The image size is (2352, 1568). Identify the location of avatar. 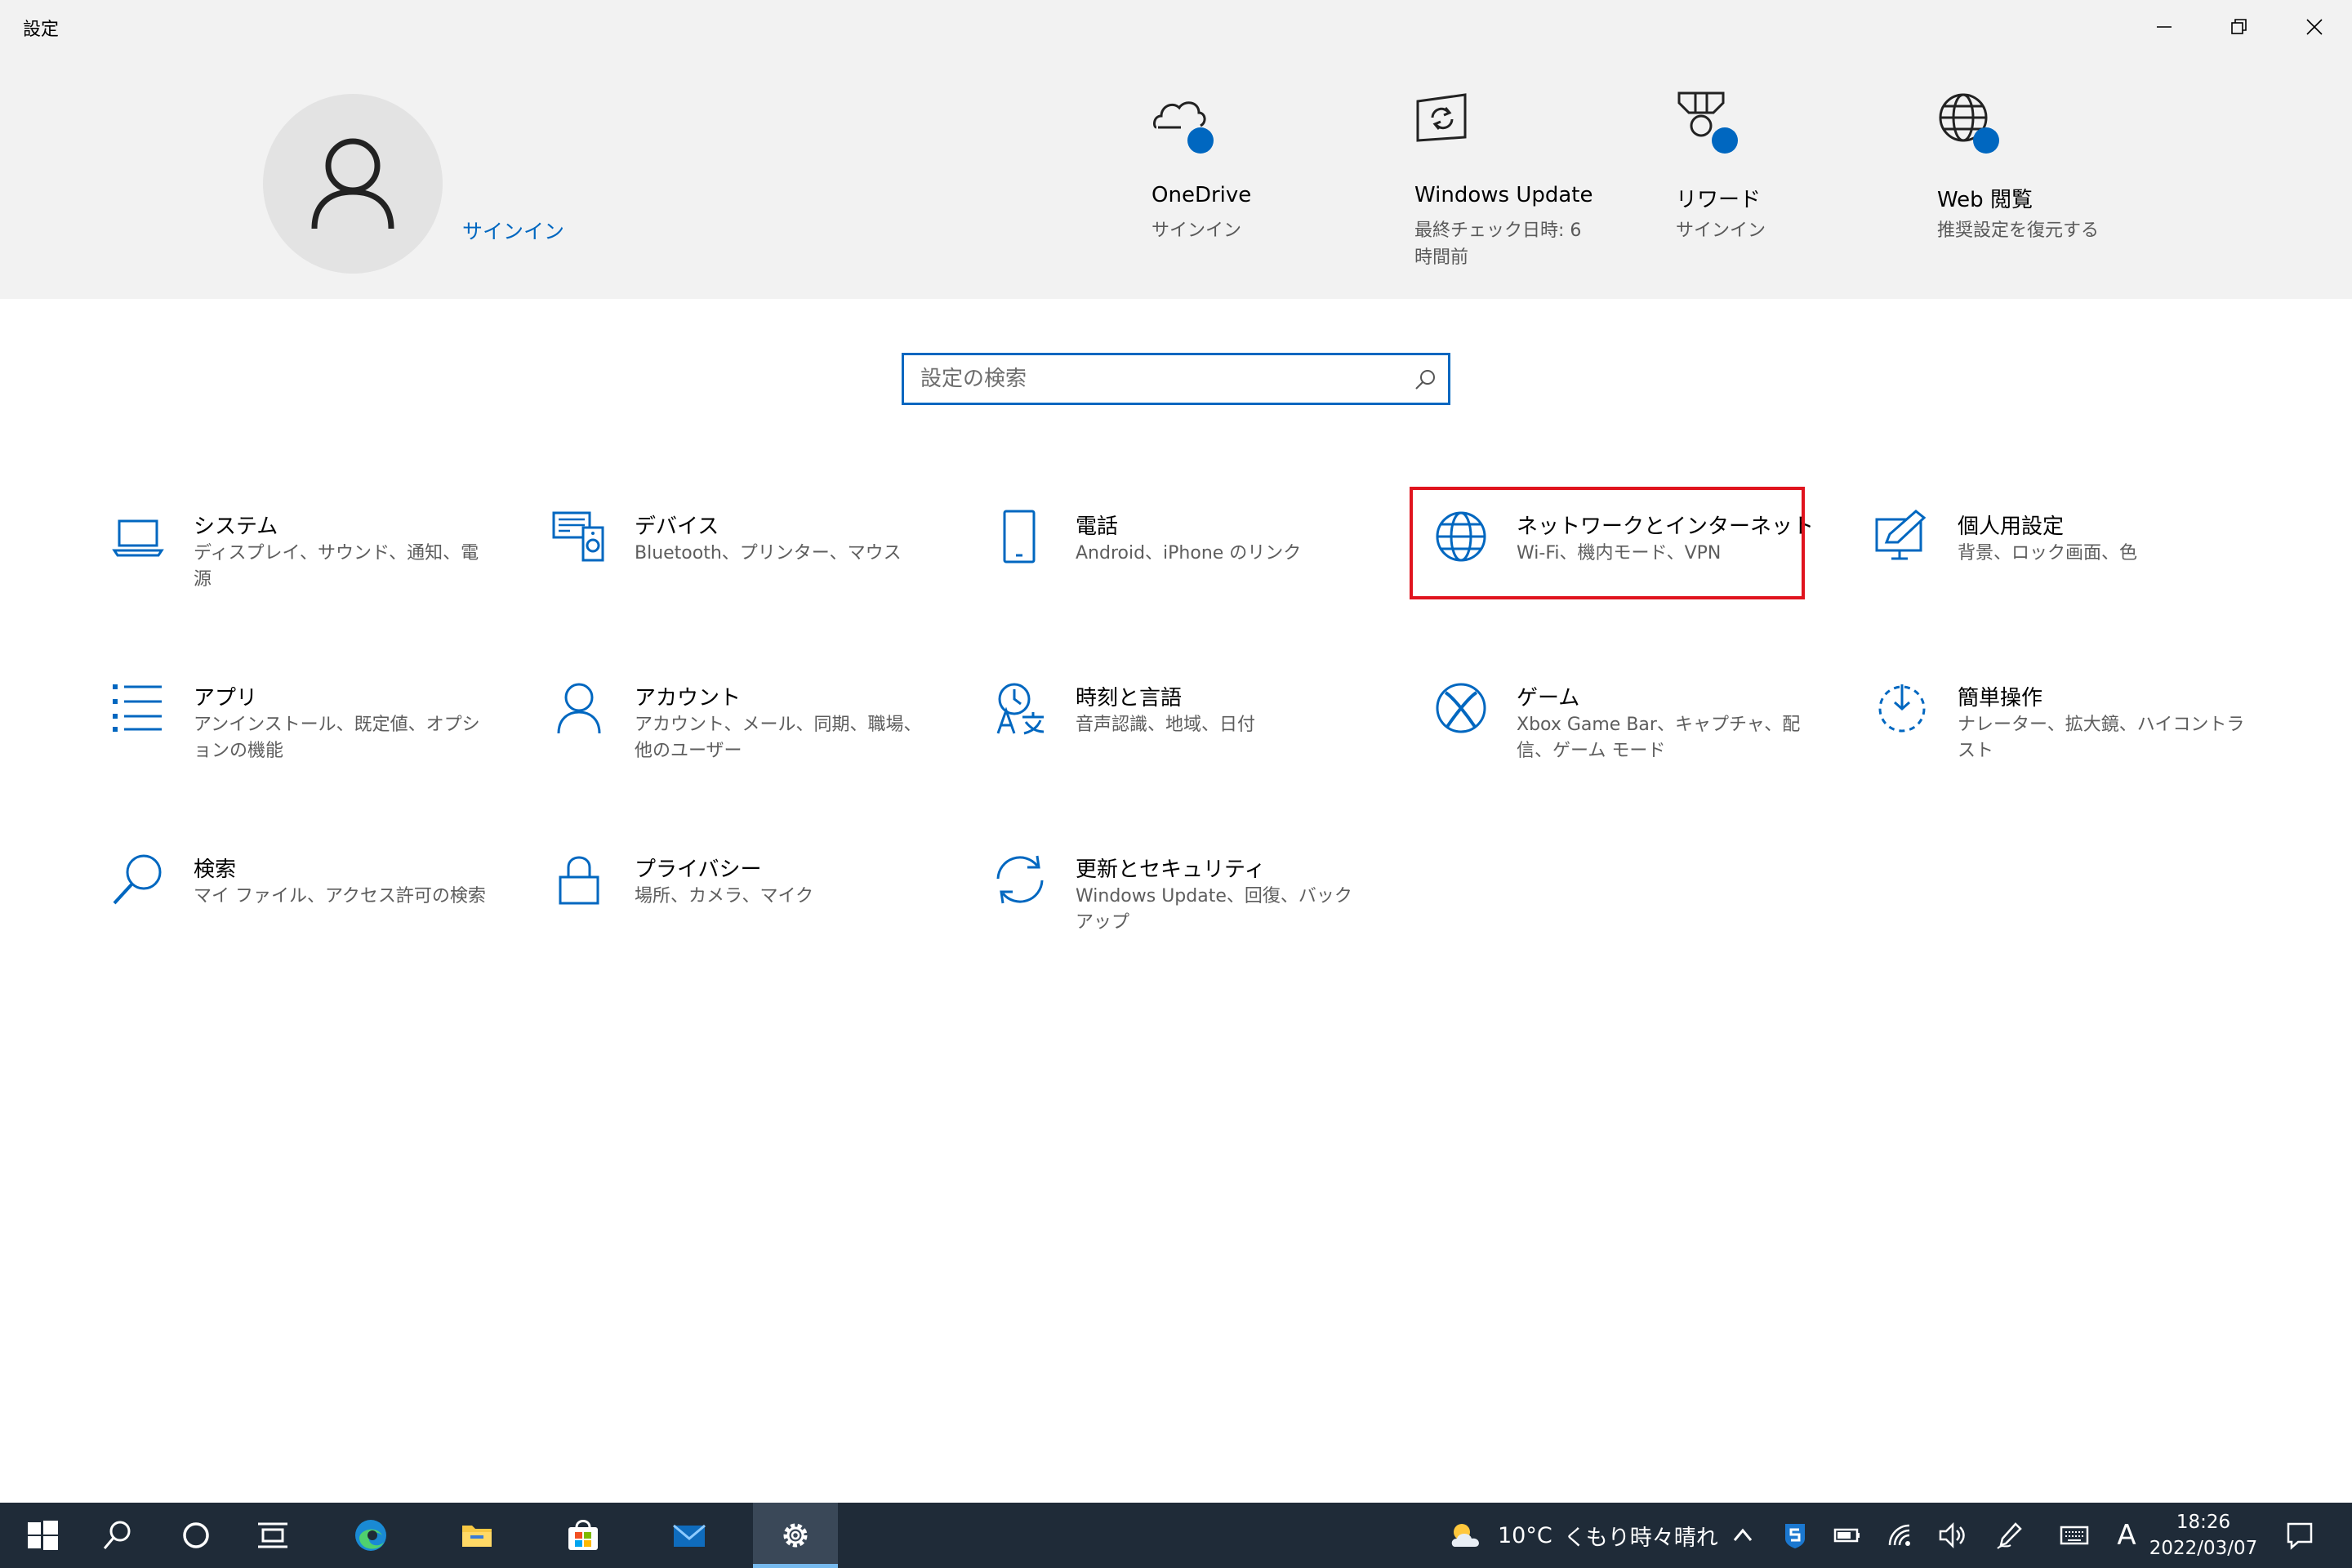
(353, 184).